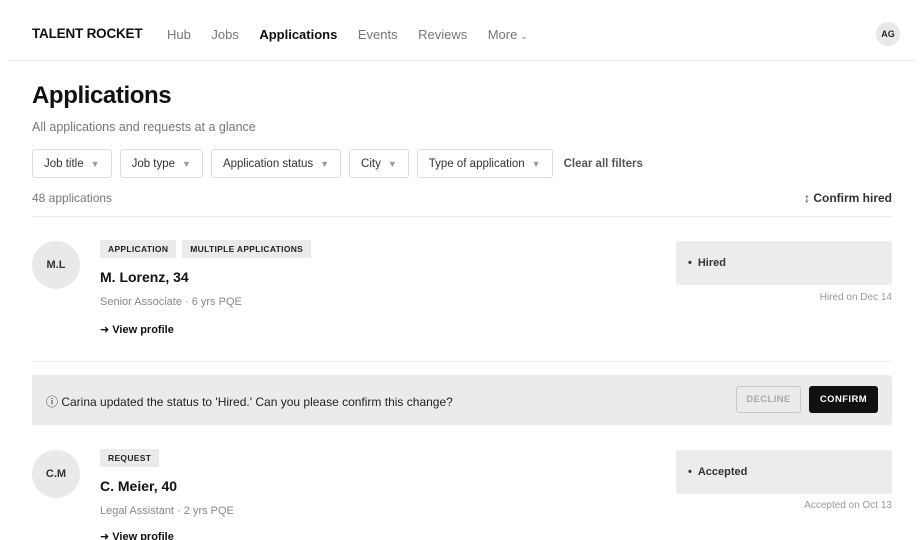 The image size is (924, 540). What do you see at coordinates (171, 302) in the screenshot?
I see `candidate-meta: Senior Associate · 6 yrs PQE` at bounding box center [171, 302].